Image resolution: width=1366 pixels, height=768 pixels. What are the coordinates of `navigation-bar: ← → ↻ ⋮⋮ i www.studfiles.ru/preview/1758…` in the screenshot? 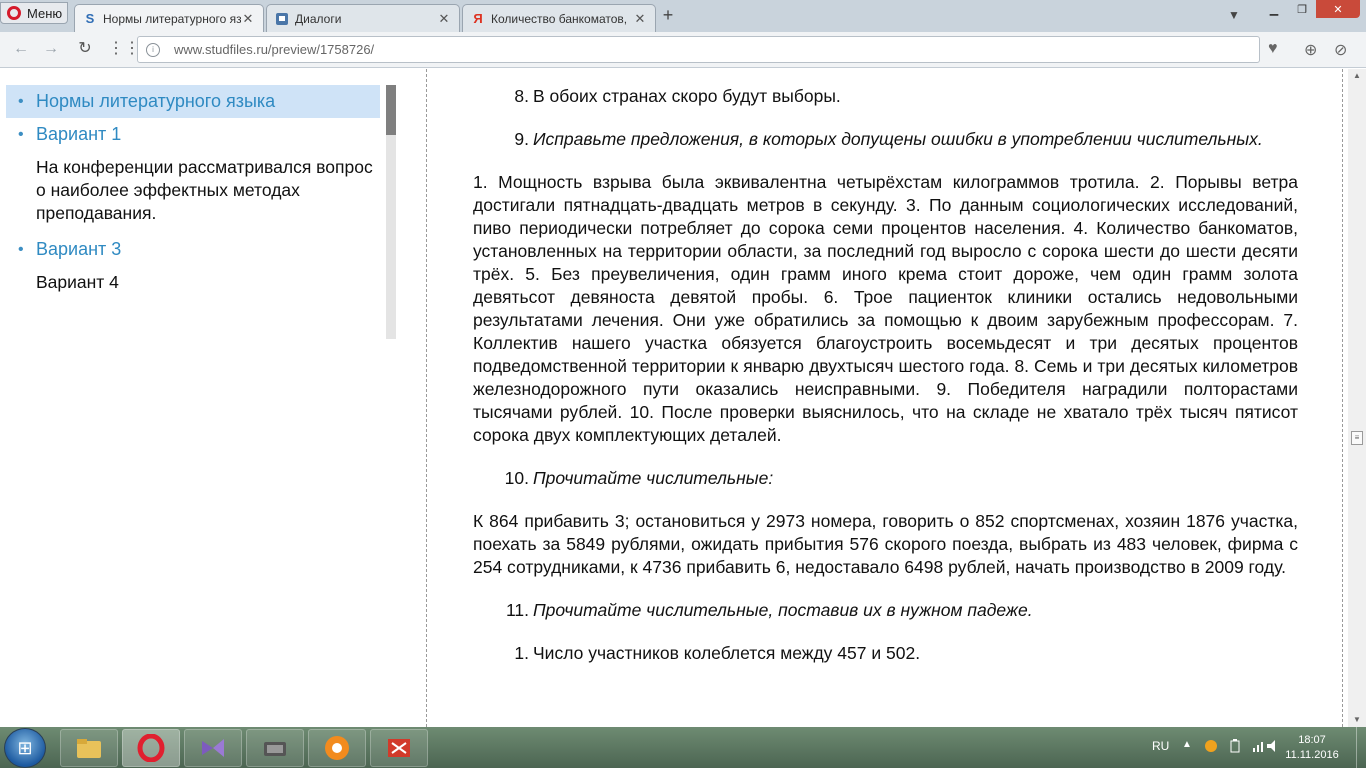 It's located at (683, 50).